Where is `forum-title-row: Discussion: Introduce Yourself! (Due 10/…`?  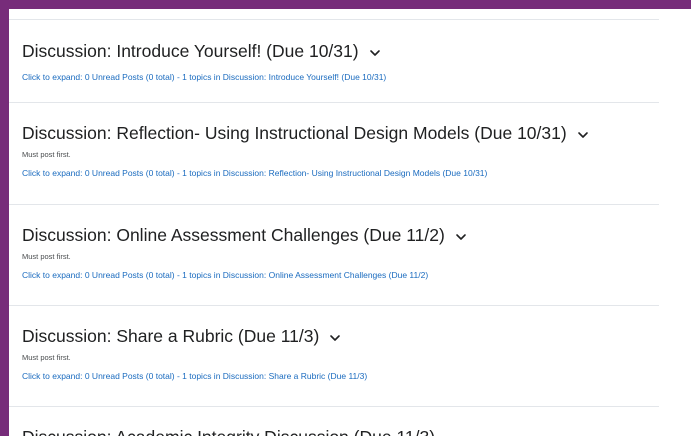 forum-title-row: Discussion: Introduce Yourself! (Due 10/… is located at coordinates (354, 51).